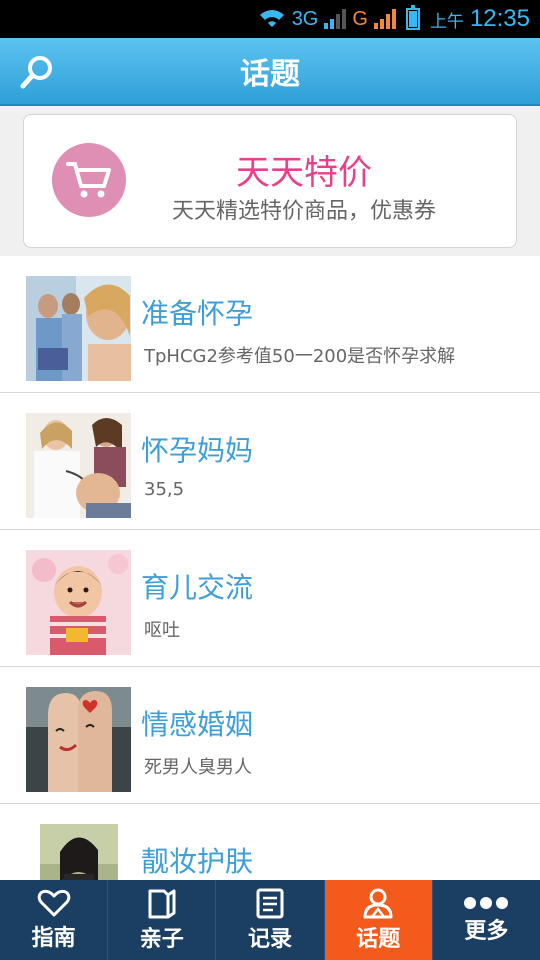  What do you see at coordinates (270, 324) in the screenshot?
I see `topic-row-prepare-pregnancy: 准备怀孕 TpHCG2参考值50一200是否怀孕求解` at bounding box center [270, 324].